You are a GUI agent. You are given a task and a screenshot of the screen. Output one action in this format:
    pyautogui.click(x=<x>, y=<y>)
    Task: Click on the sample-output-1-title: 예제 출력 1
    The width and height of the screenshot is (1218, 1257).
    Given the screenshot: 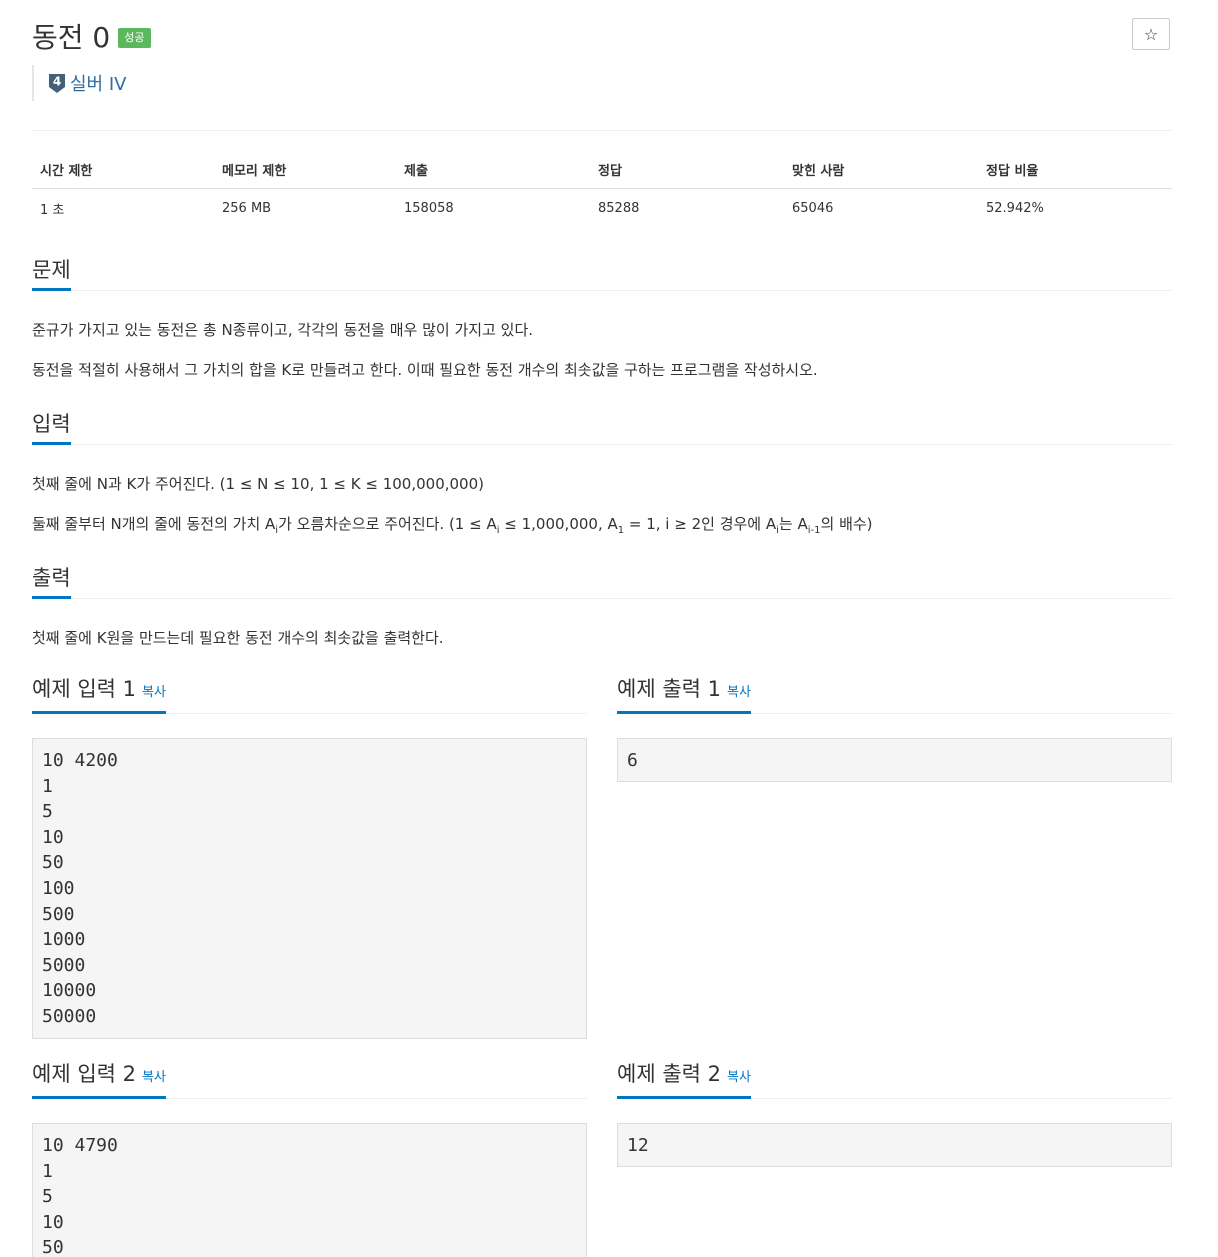 What is the action you would take?
    pyautogui.click(x=669, y=689)
    